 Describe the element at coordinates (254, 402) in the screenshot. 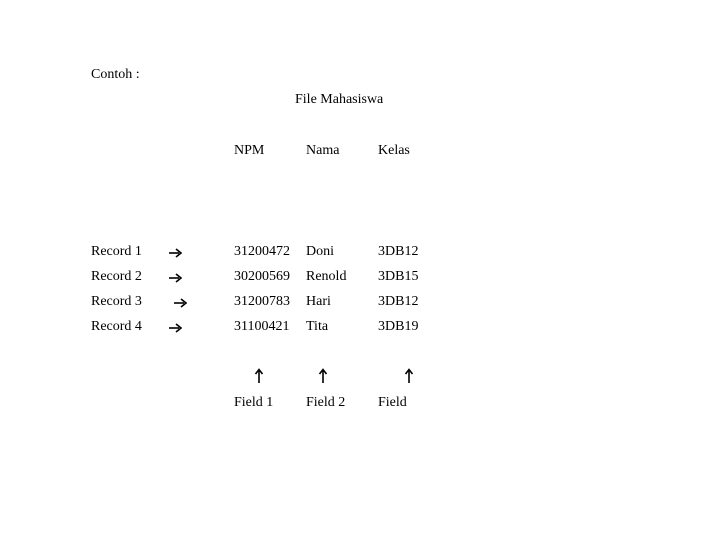

I see `field-label-1: Field 1` at that location.